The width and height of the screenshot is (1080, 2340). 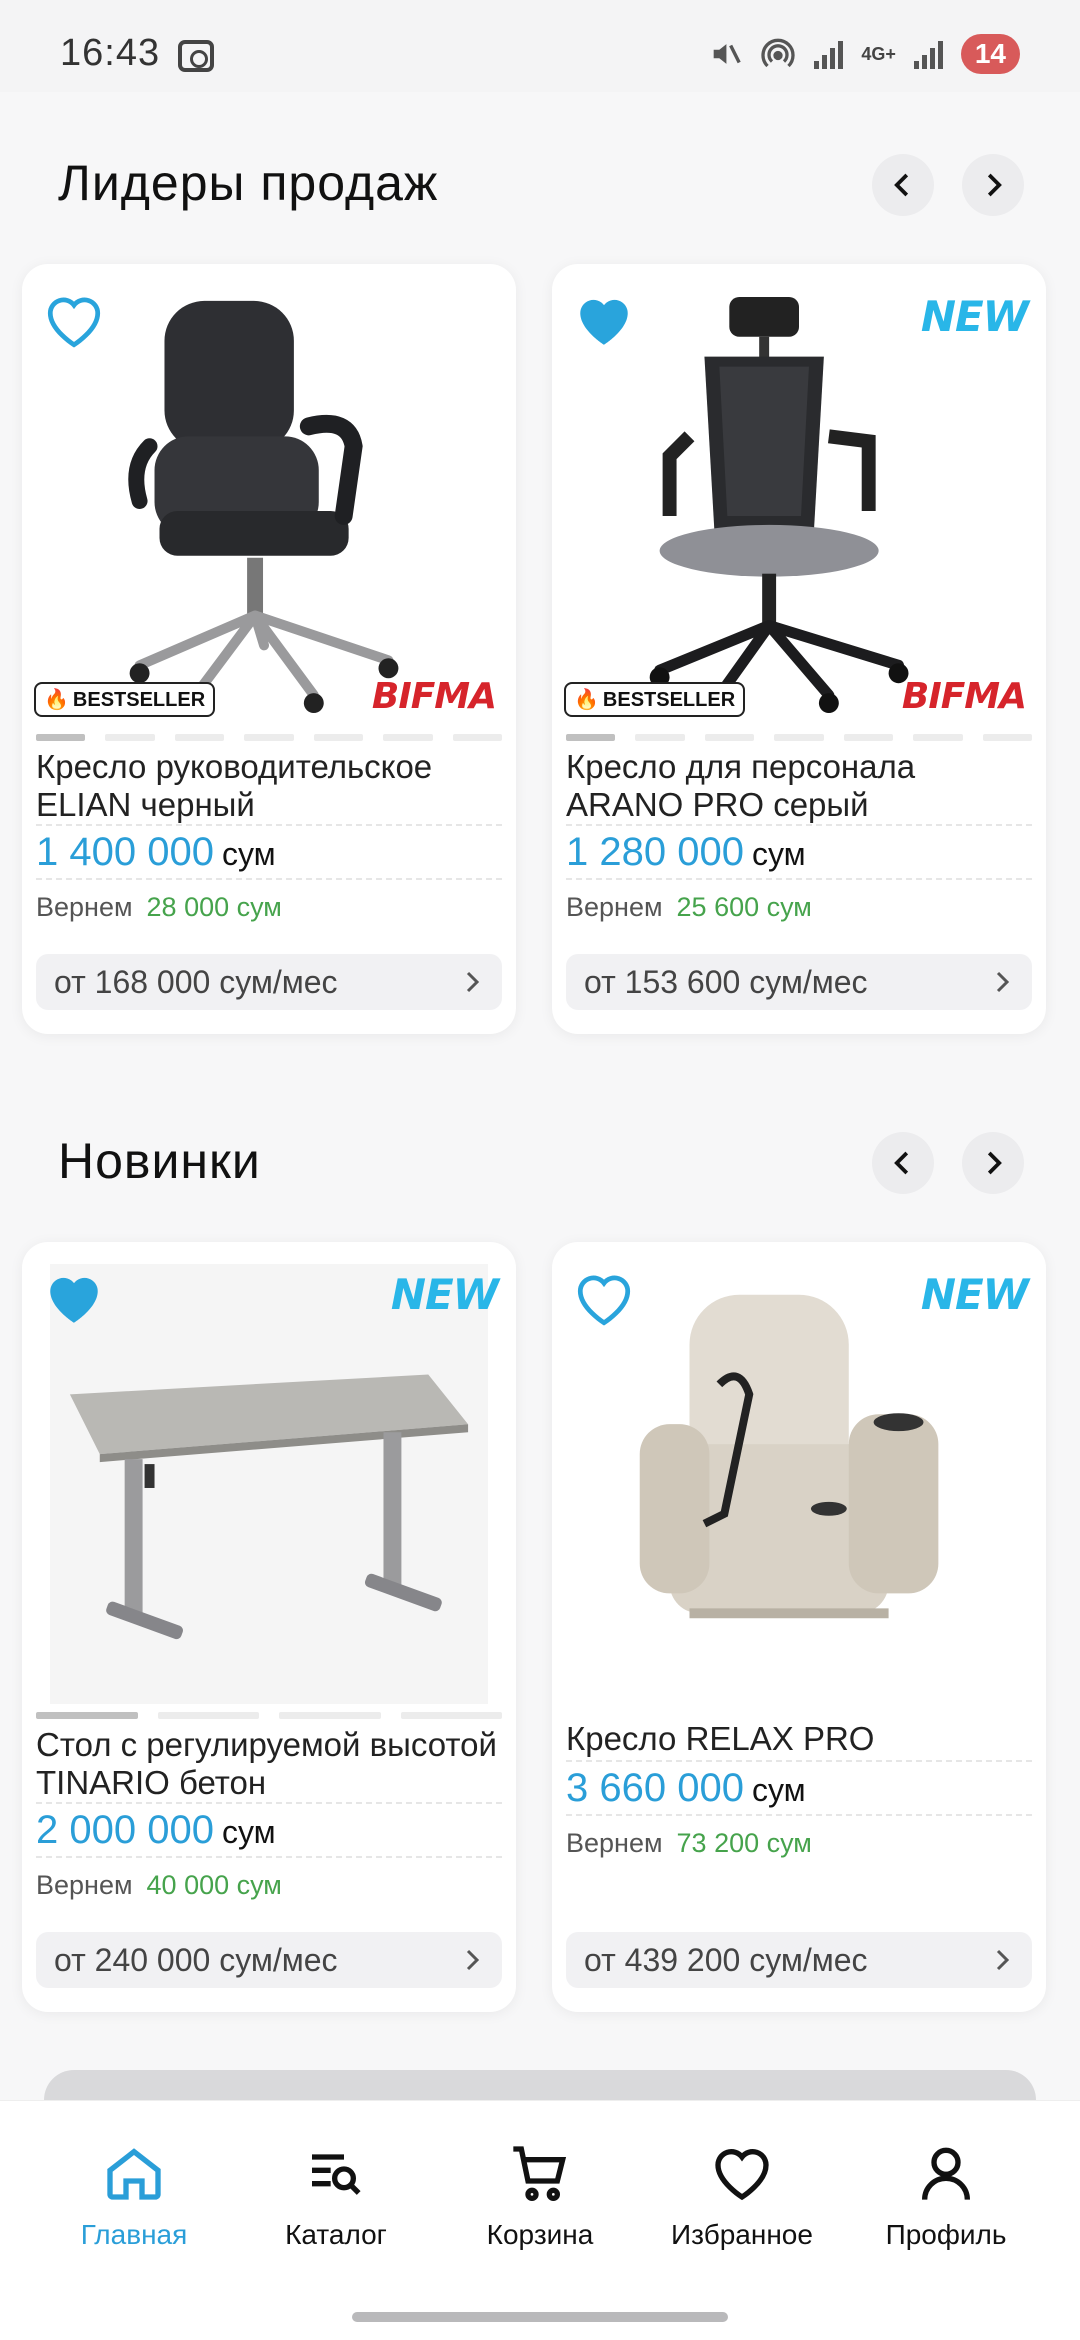 I want to click on tab-label: Главная, so click(x=134, y=2234).